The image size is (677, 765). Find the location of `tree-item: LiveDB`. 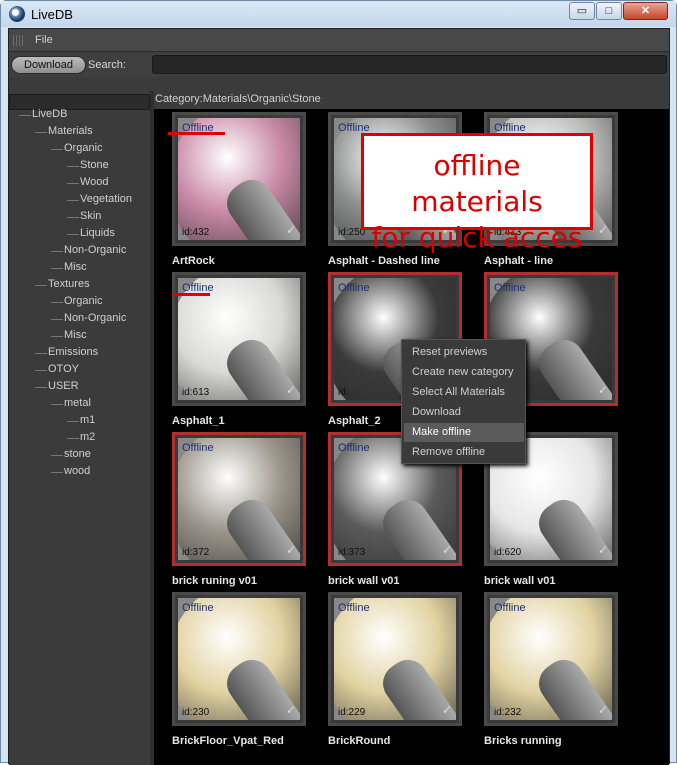

tree-item: LiveDB is located at coordinates (49, 114).